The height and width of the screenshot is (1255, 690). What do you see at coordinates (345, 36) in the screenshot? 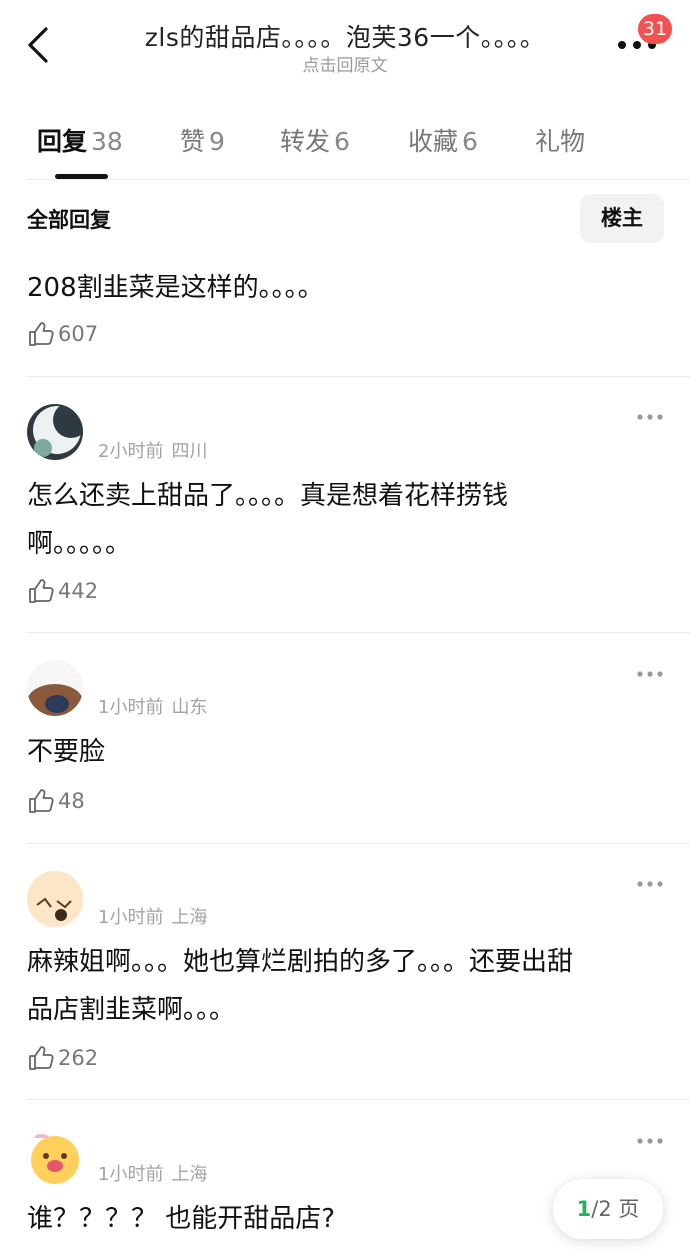
I see `post-title: zls的甜品店。。。。泡芙36一个。。。。` at bounding box center [345, 36].